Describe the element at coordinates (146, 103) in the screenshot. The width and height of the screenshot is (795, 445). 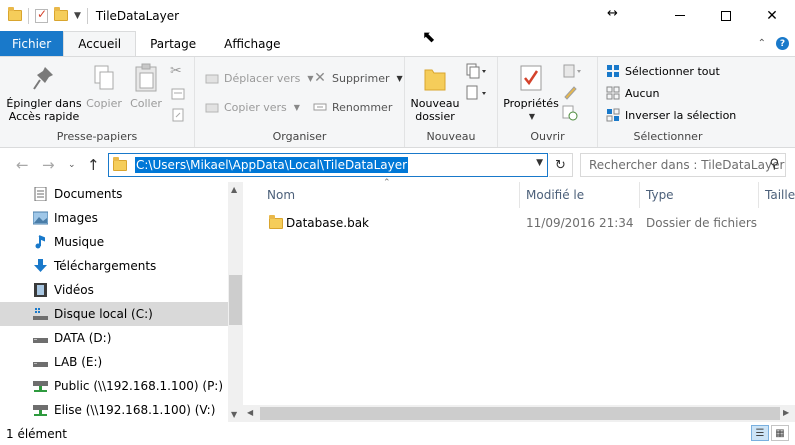
I see `paste-label: Coller` at that location.